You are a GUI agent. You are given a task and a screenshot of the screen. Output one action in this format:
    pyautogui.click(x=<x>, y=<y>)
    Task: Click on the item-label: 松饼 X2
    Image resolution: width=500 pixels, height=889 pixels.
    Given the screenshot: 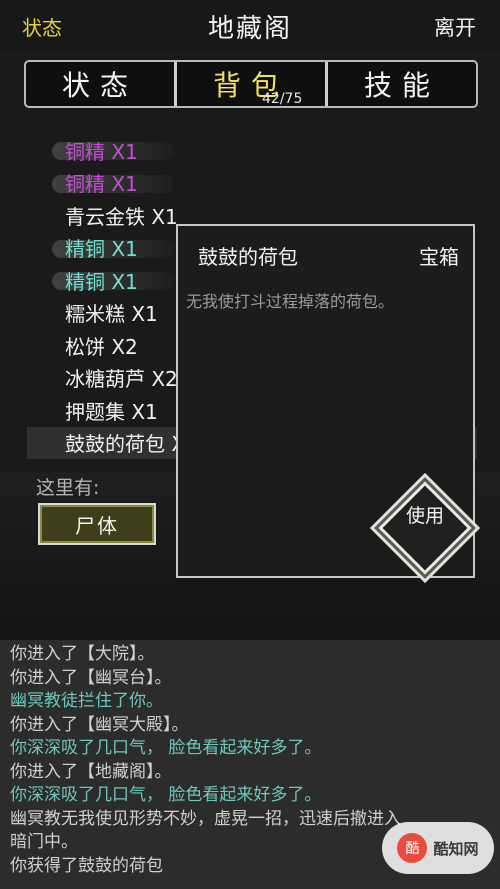 What is the action you would take?
    pyautogui.click(x=101, y=346)
    